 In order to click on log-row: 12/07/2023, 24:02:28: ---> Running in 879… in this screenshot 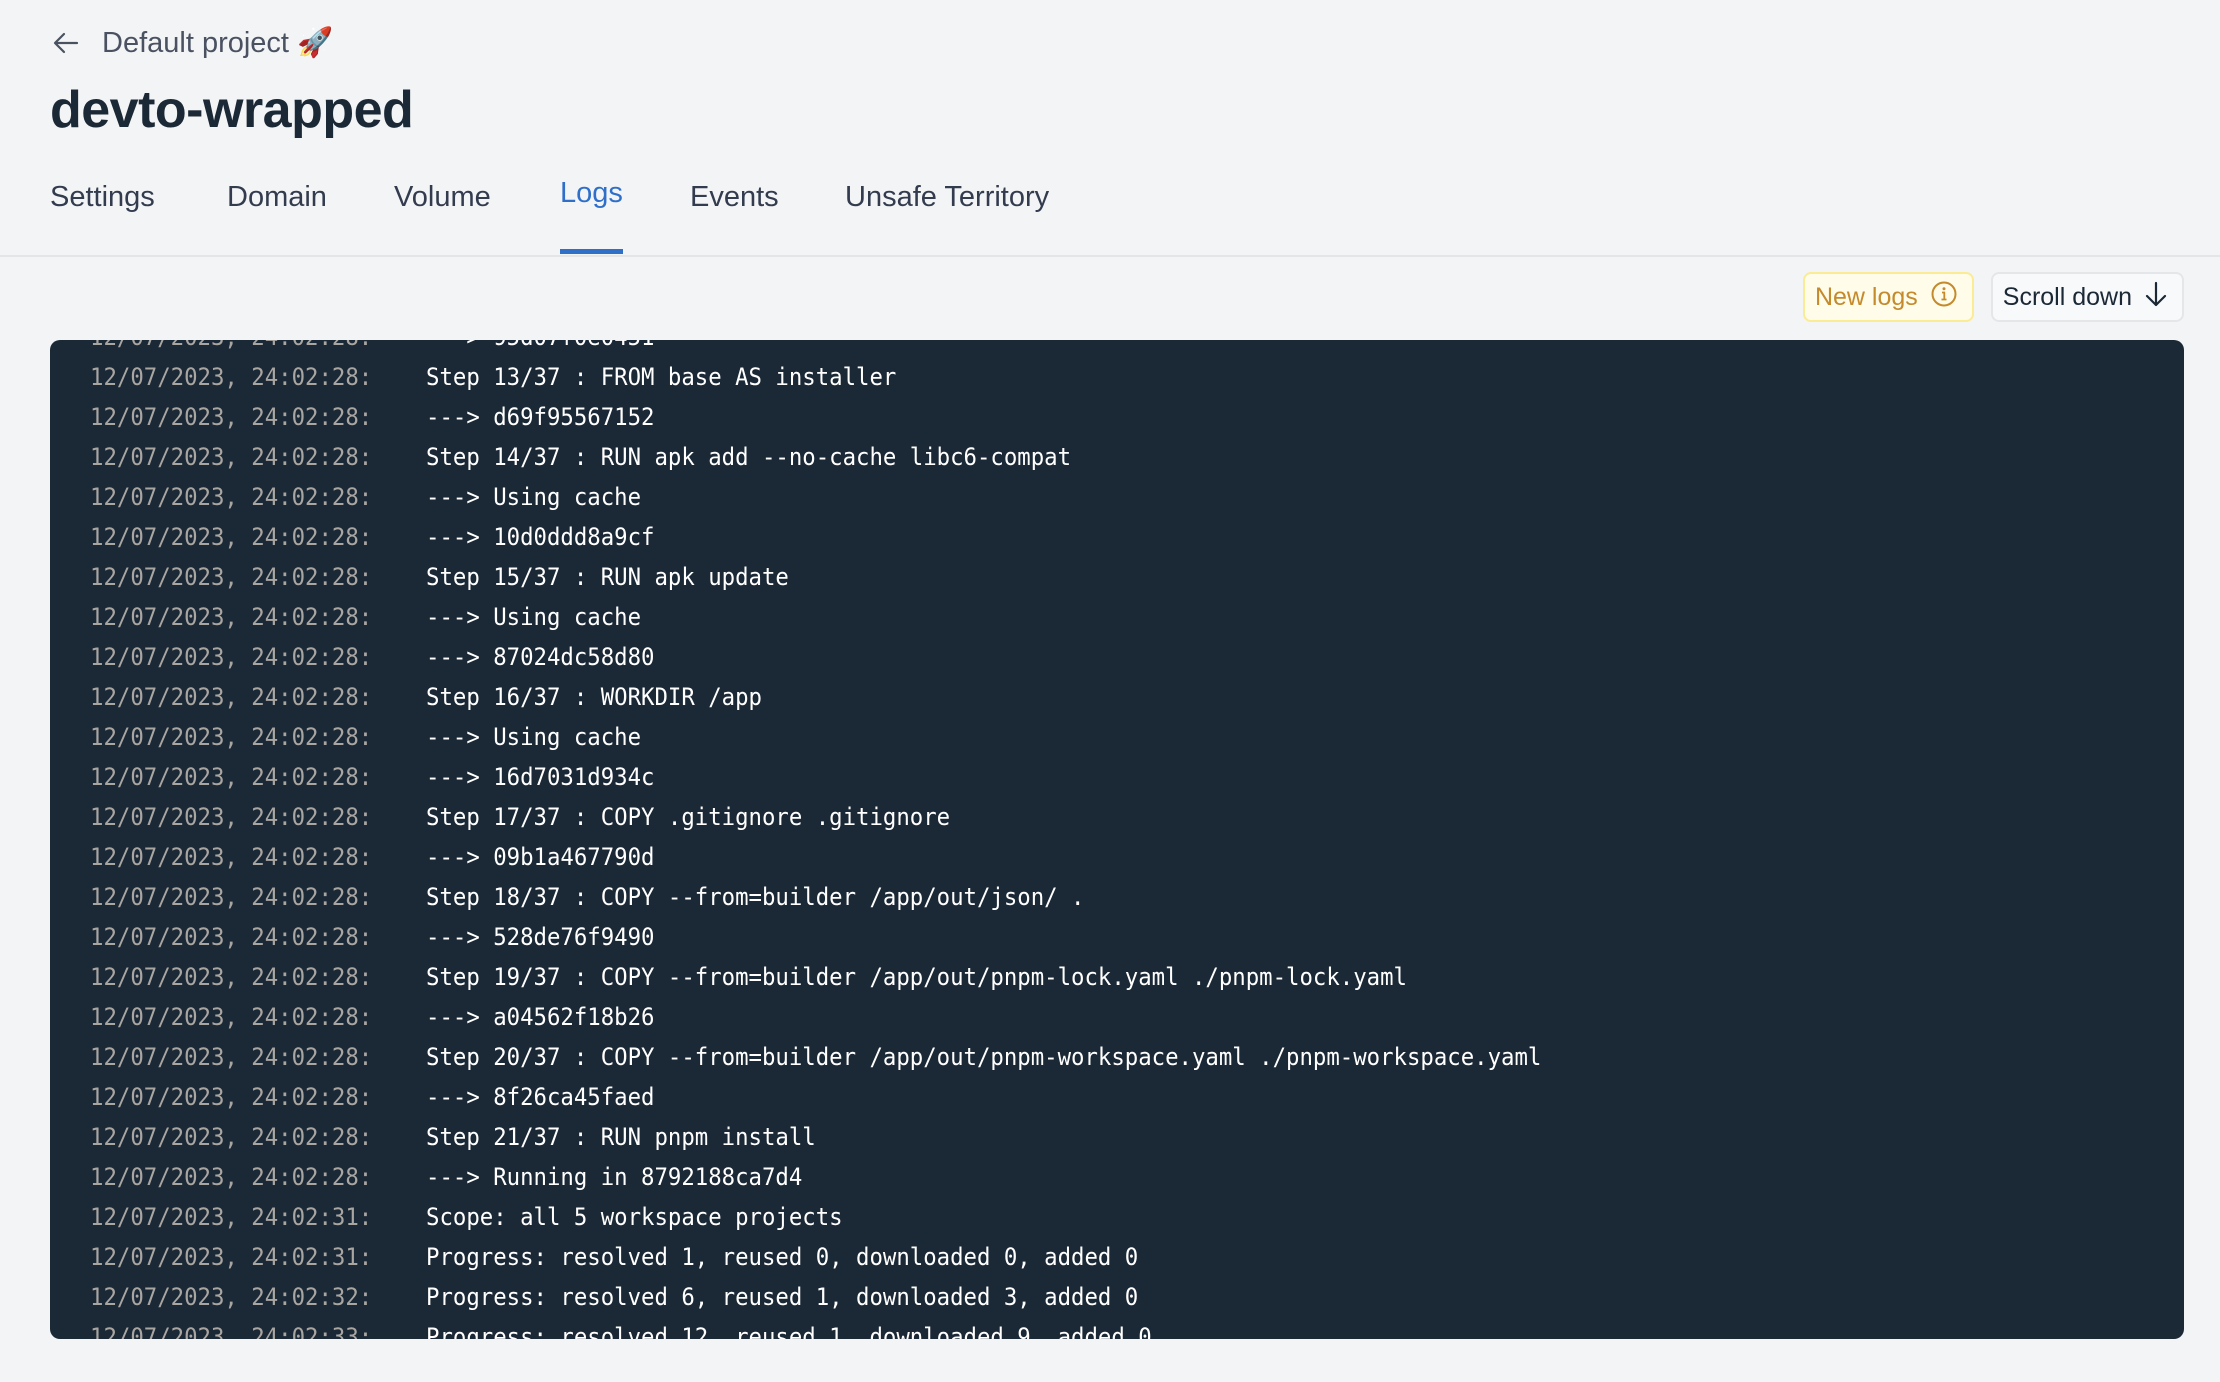, I will do `click(857, 1177)`.